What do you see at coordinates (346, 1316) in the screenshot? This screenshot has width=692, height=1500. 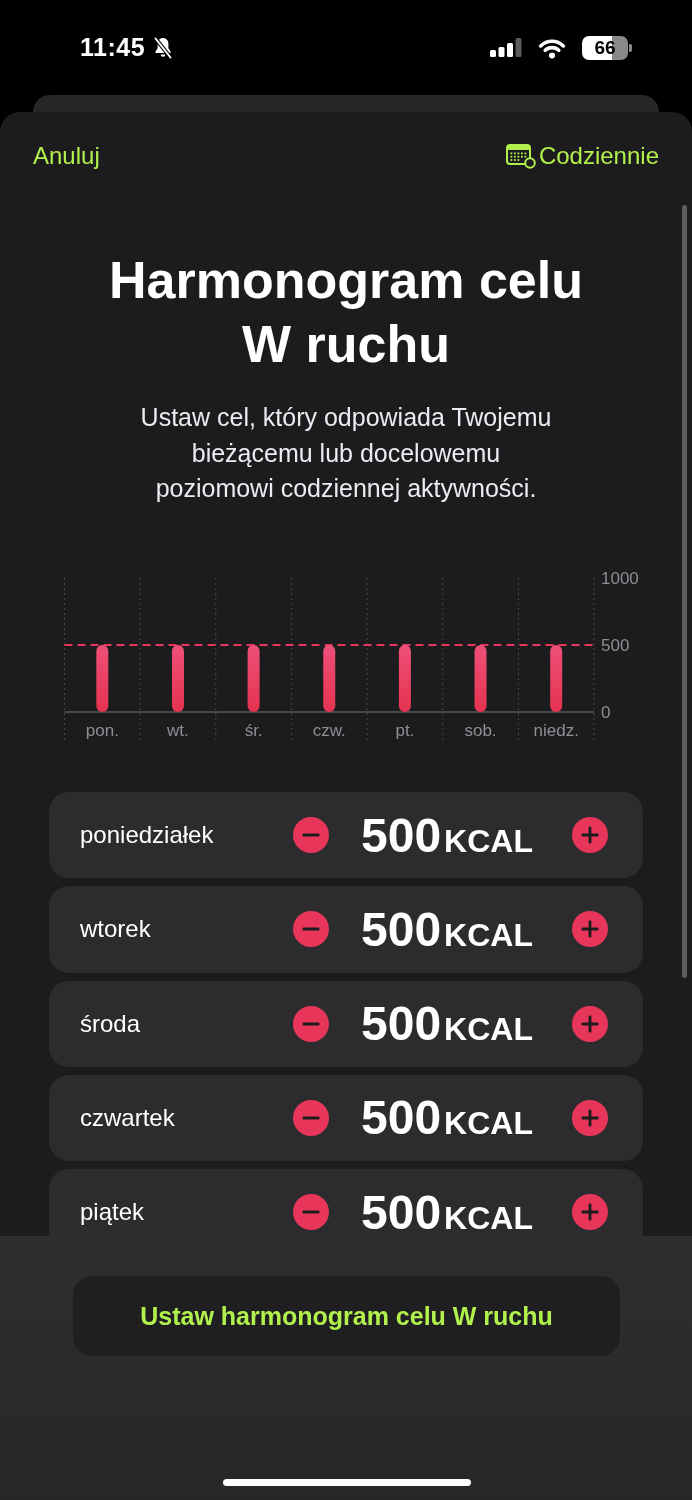 I see `set-schedule-button: Ustaw harmonogram celu W ruchu` at bounding box center [346, 1316].